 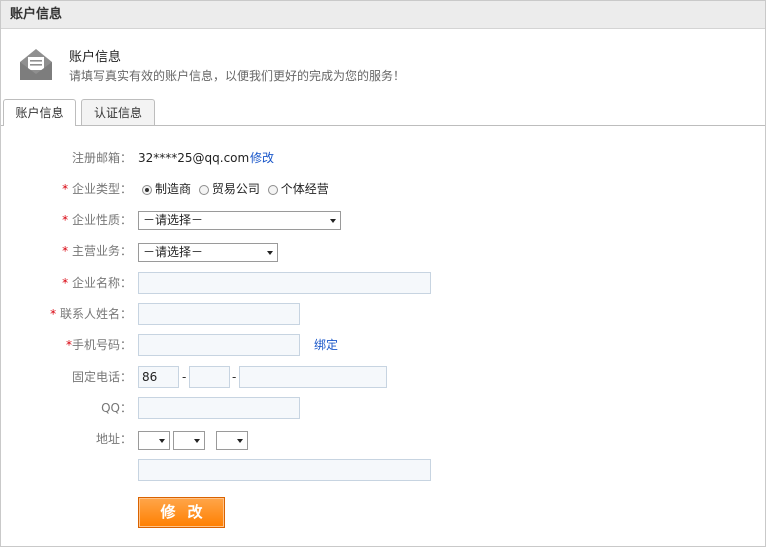 I want to click on radio-manufacturer, so click(x=147, y=190).